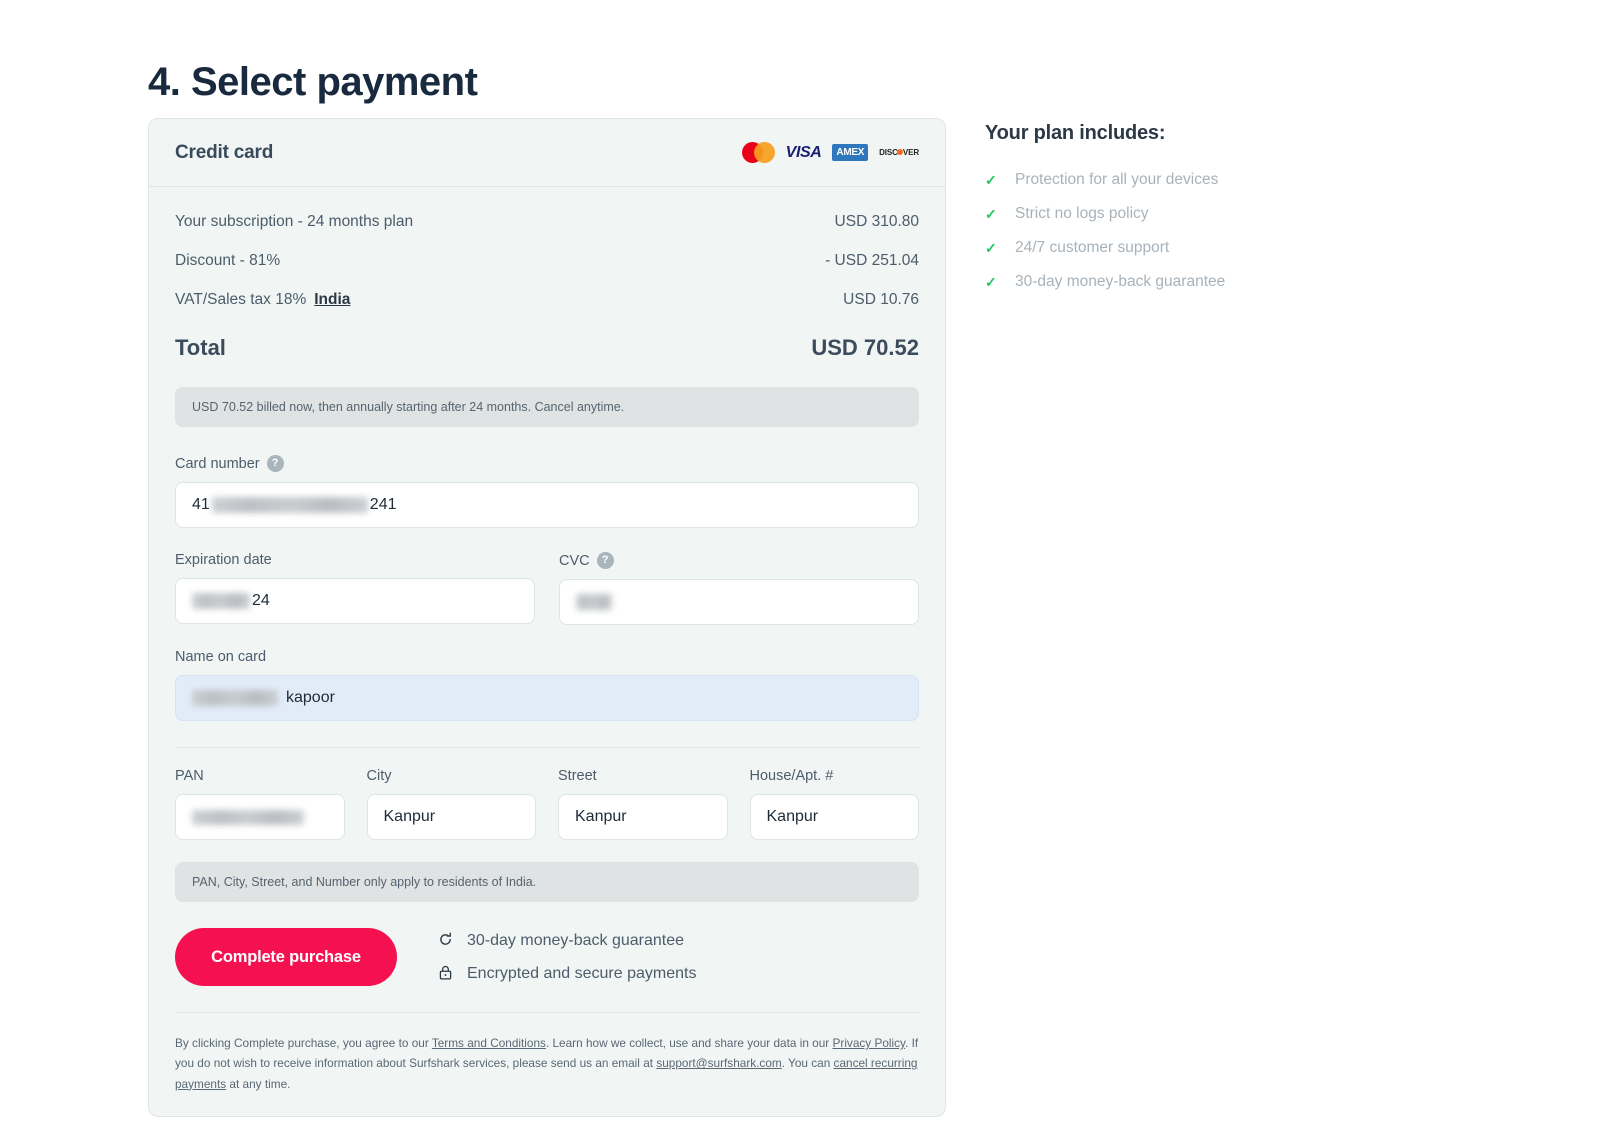 This screenshot has width=1600, height=1137. I want to click on card-brand-logos: VISA AMEX DISC VER, so click(830, 152).